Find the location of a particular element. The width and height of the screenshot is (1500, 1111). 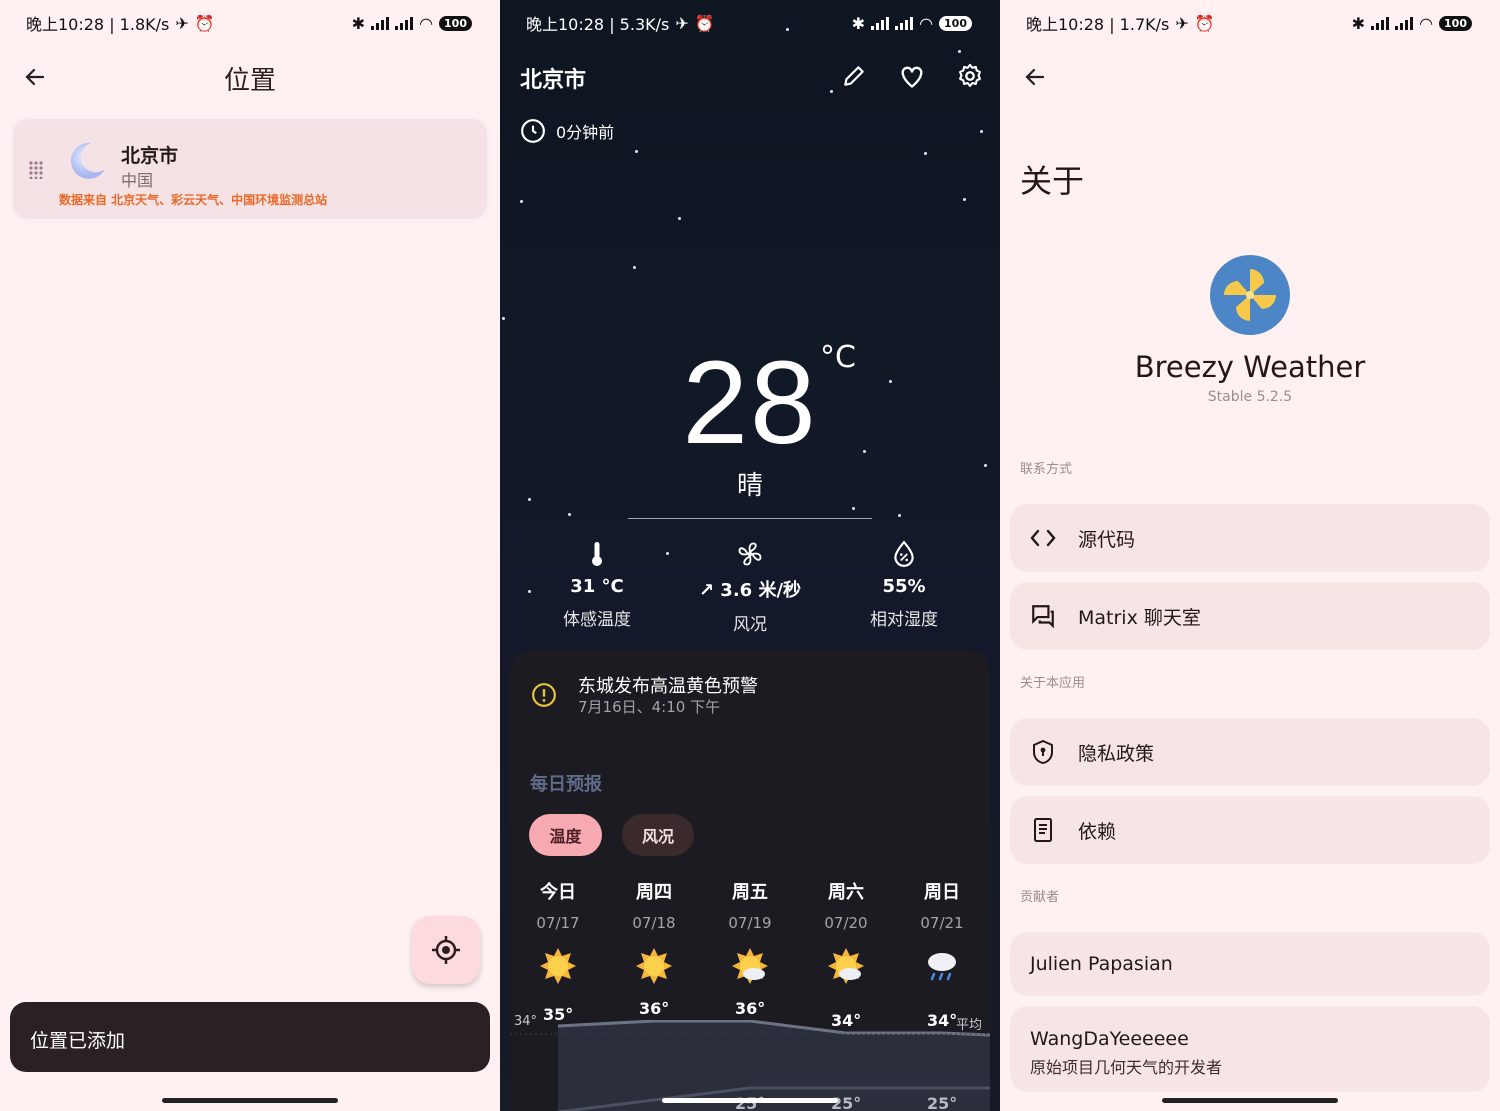

alert-row: 东城发布高温黄色预警 7月16日、4:10 下午 is located at coordinates (750, 690).